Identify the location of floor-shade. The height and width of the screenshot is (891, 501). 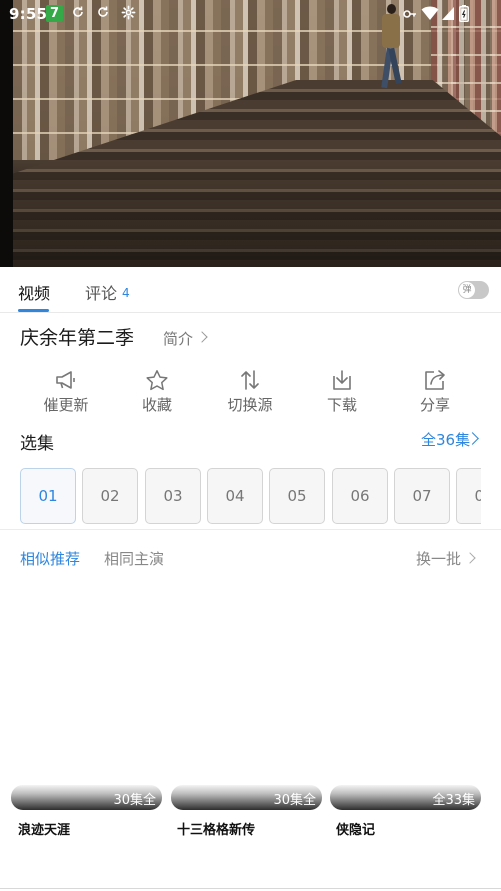
(257, 213).